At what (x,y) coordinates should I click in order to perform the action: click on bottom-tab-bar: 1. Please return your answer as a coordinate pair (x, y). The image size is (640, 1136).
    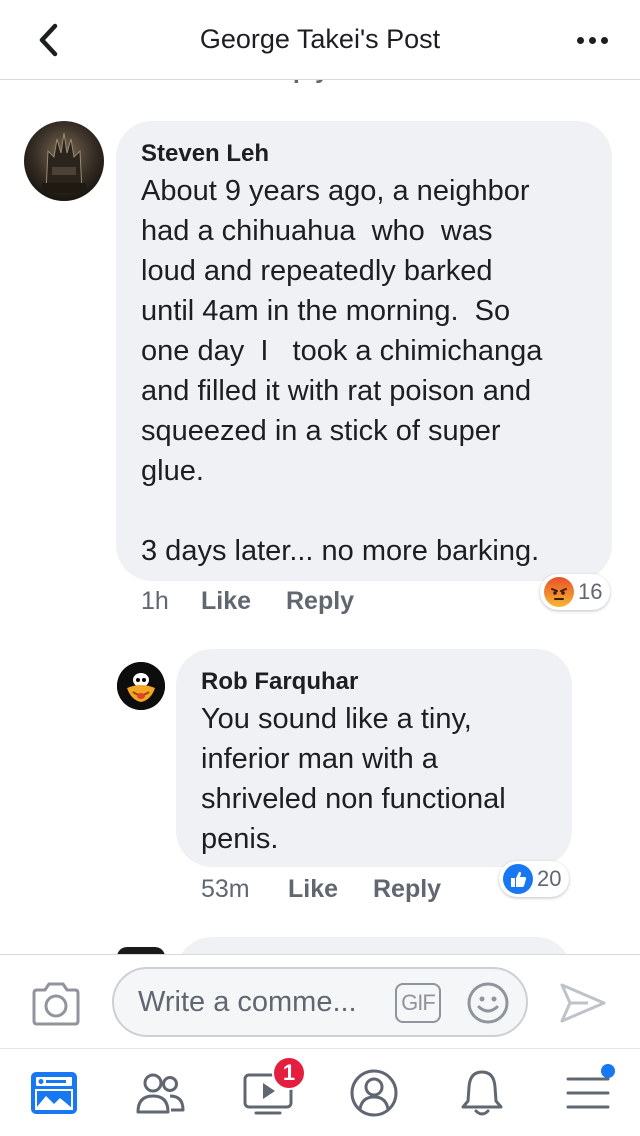
    Looking at the image, I should click on (320, 1092).